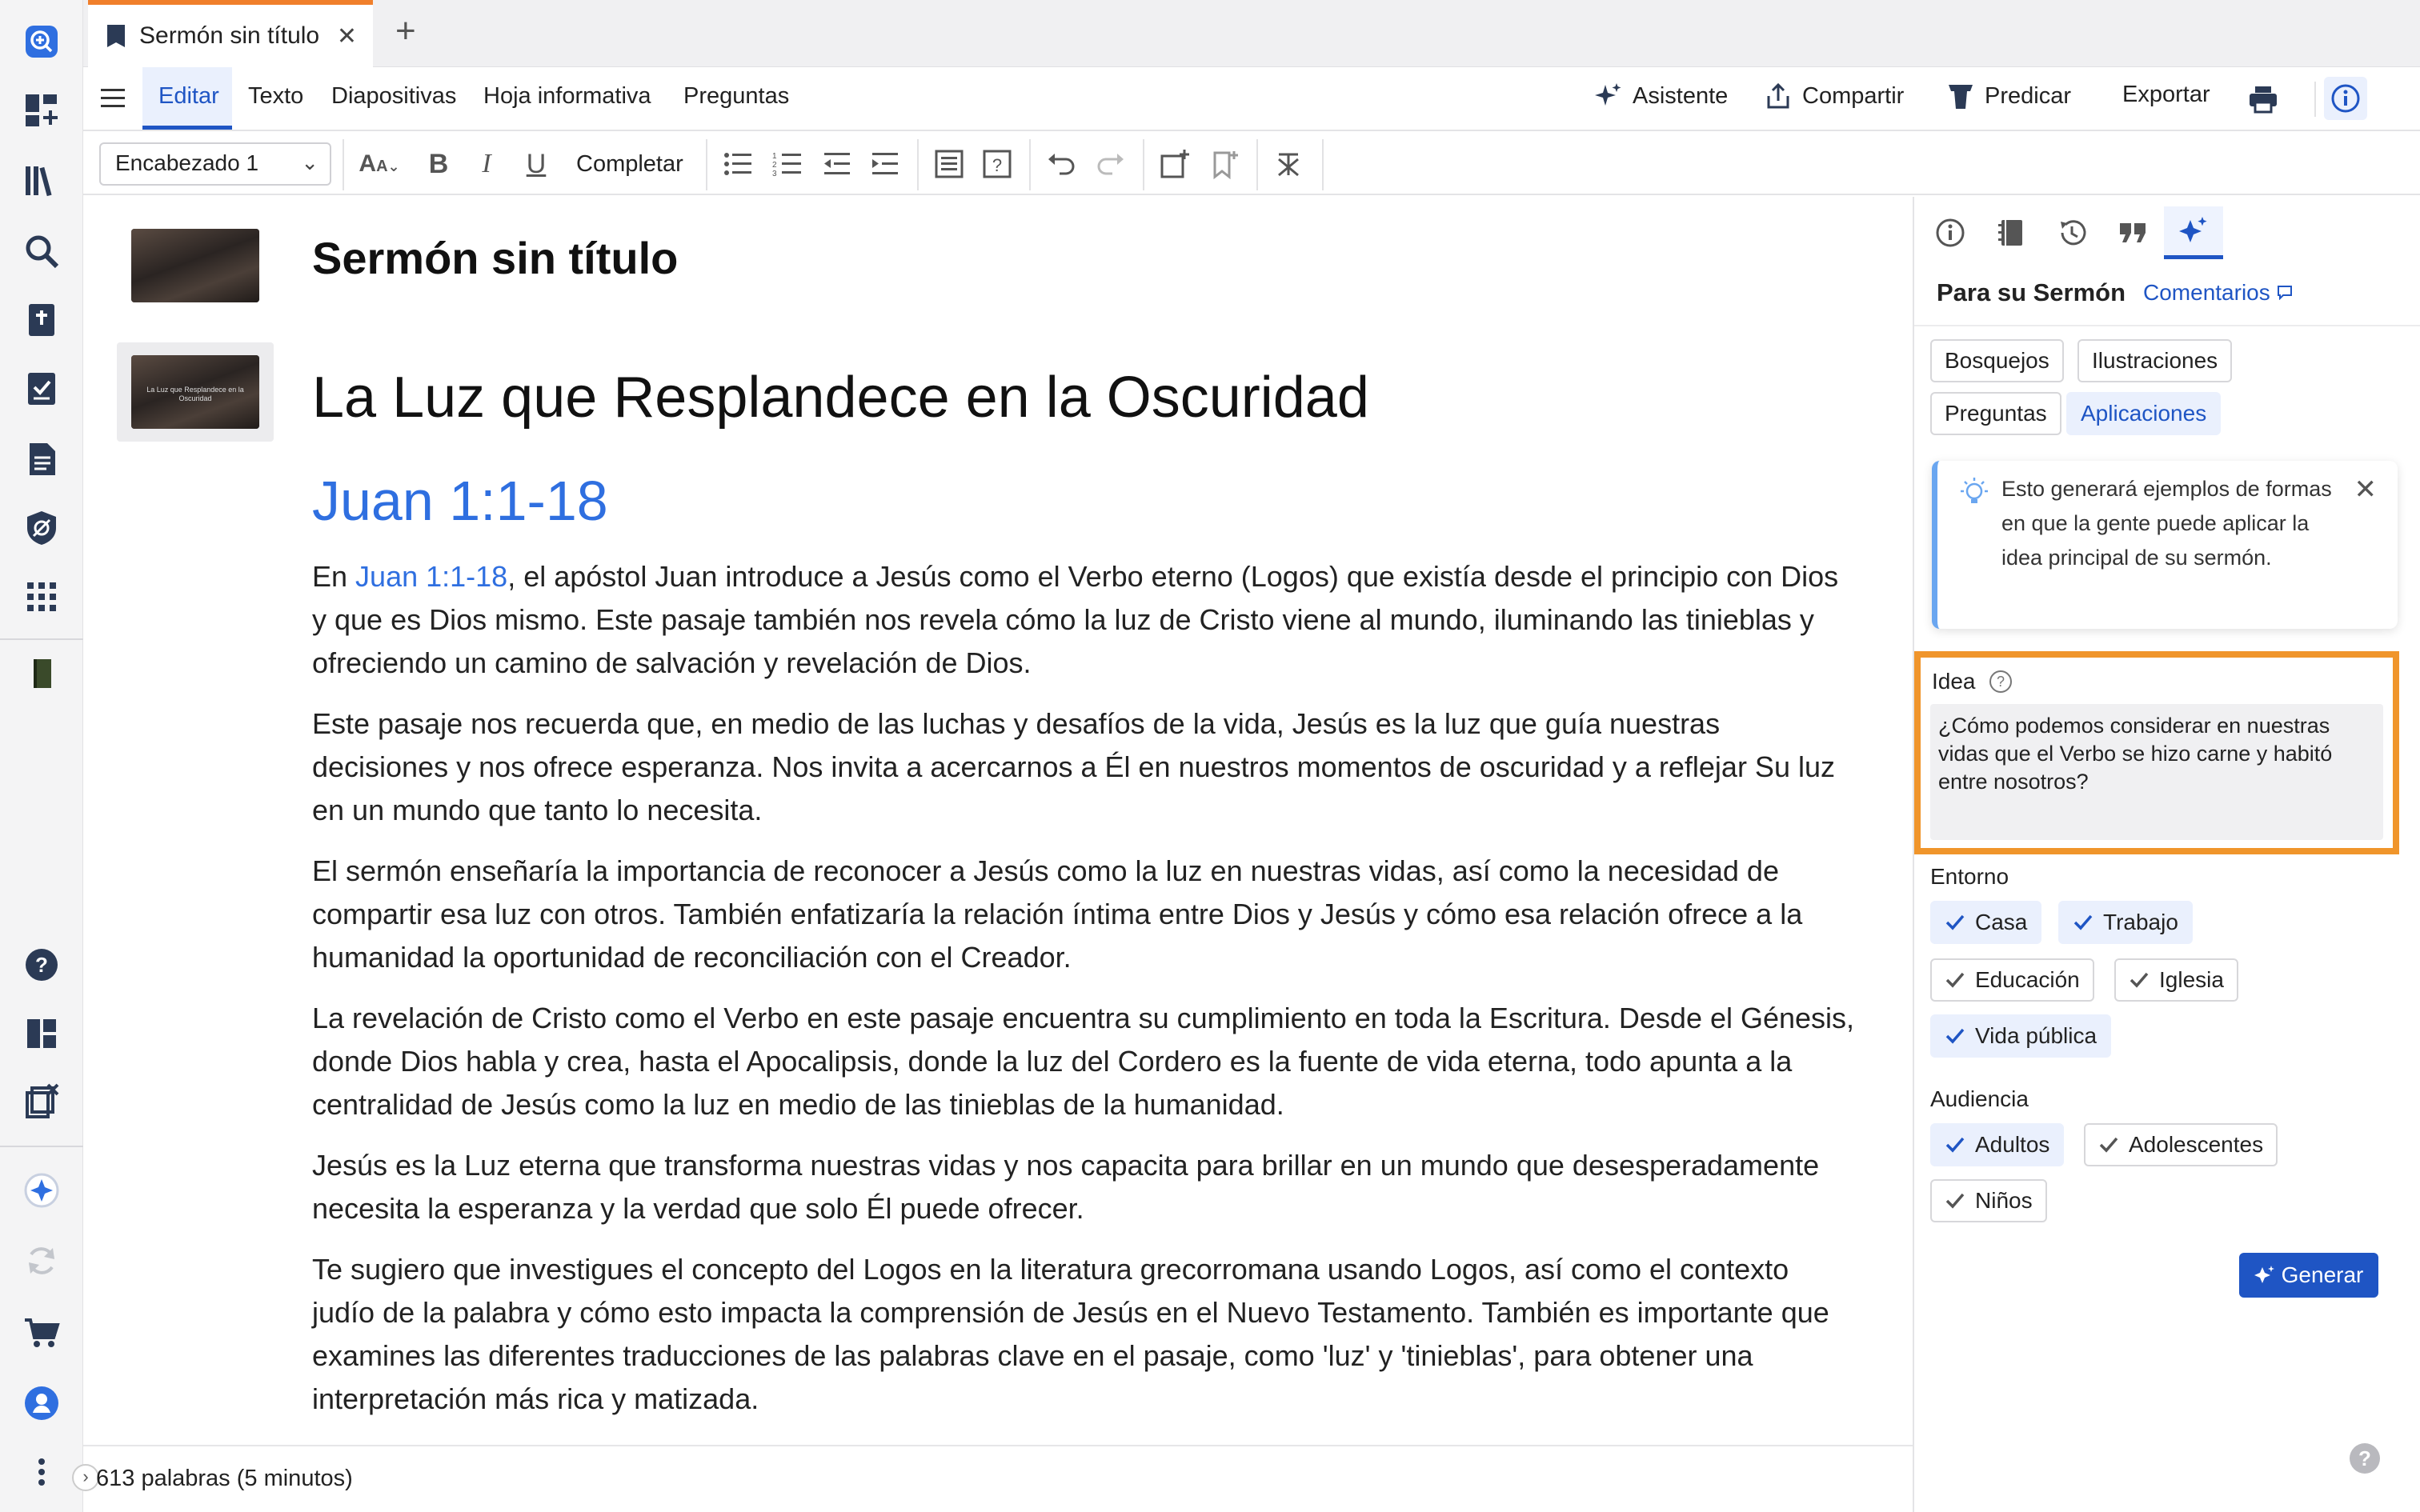  What do you see at coordinates (1997, 360) in the screenshot?
I see `chip-bosquejos: Bosquejos` at bounding box center [1997, 360].